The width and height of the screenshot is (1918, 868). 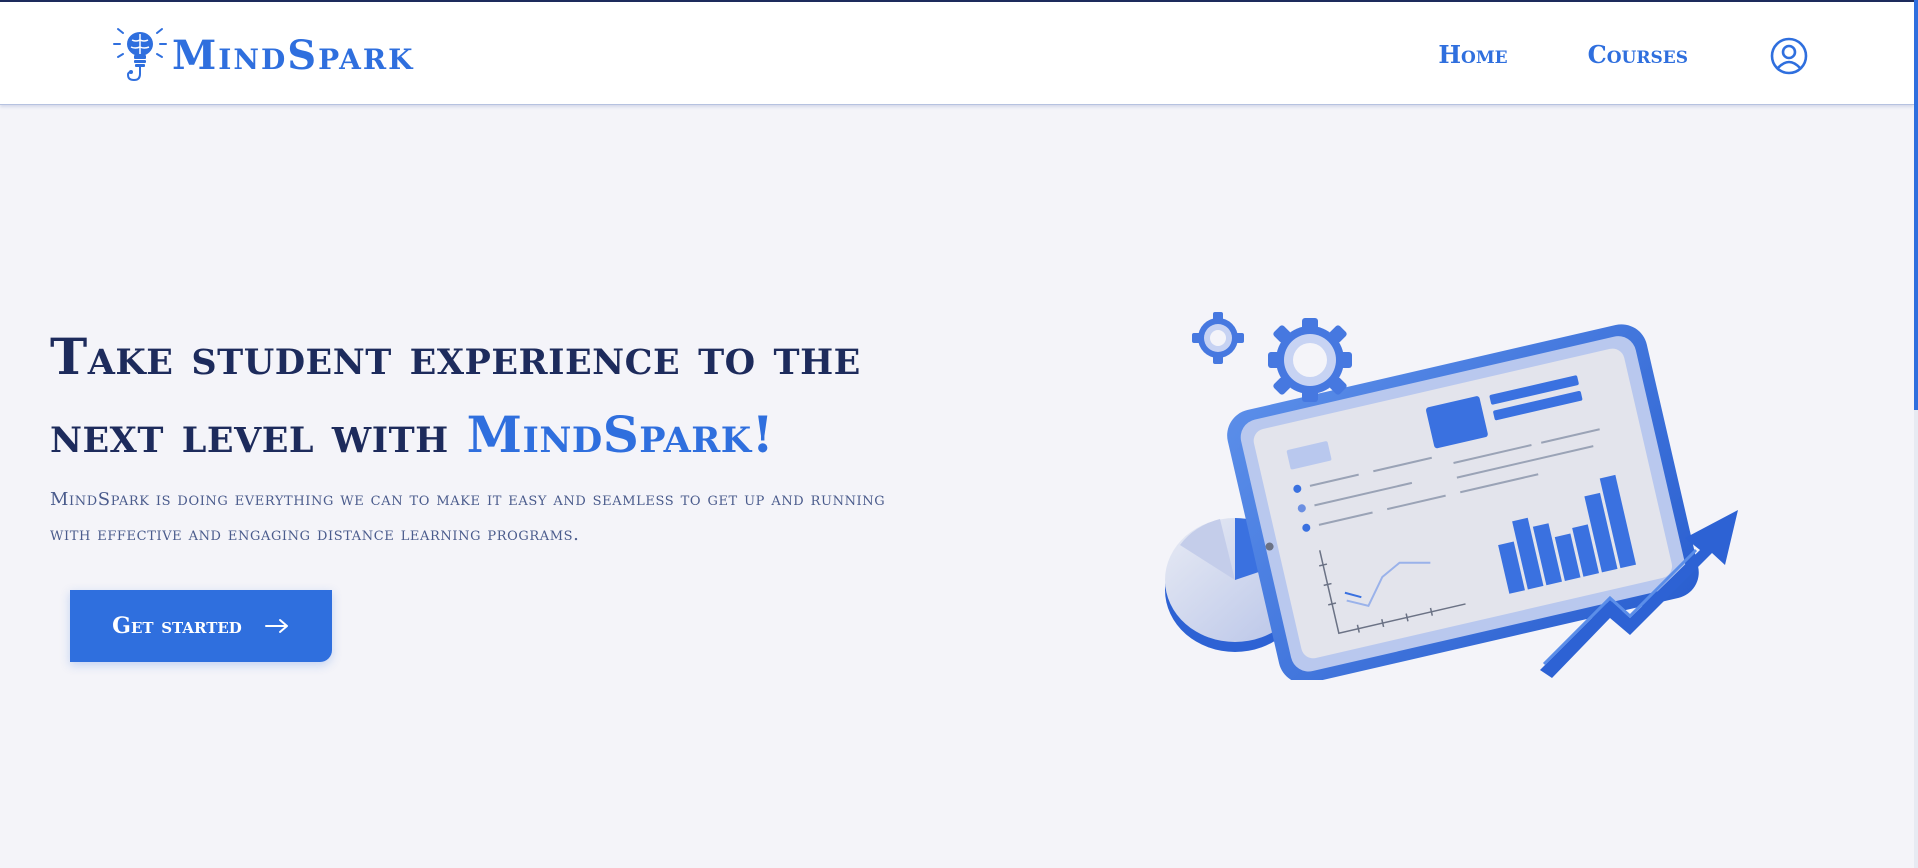 What do you see at coordinates (1563, 54) in the screenshot?
I see `main-navigation: Home Courses` at bounding box center [1563, 54].